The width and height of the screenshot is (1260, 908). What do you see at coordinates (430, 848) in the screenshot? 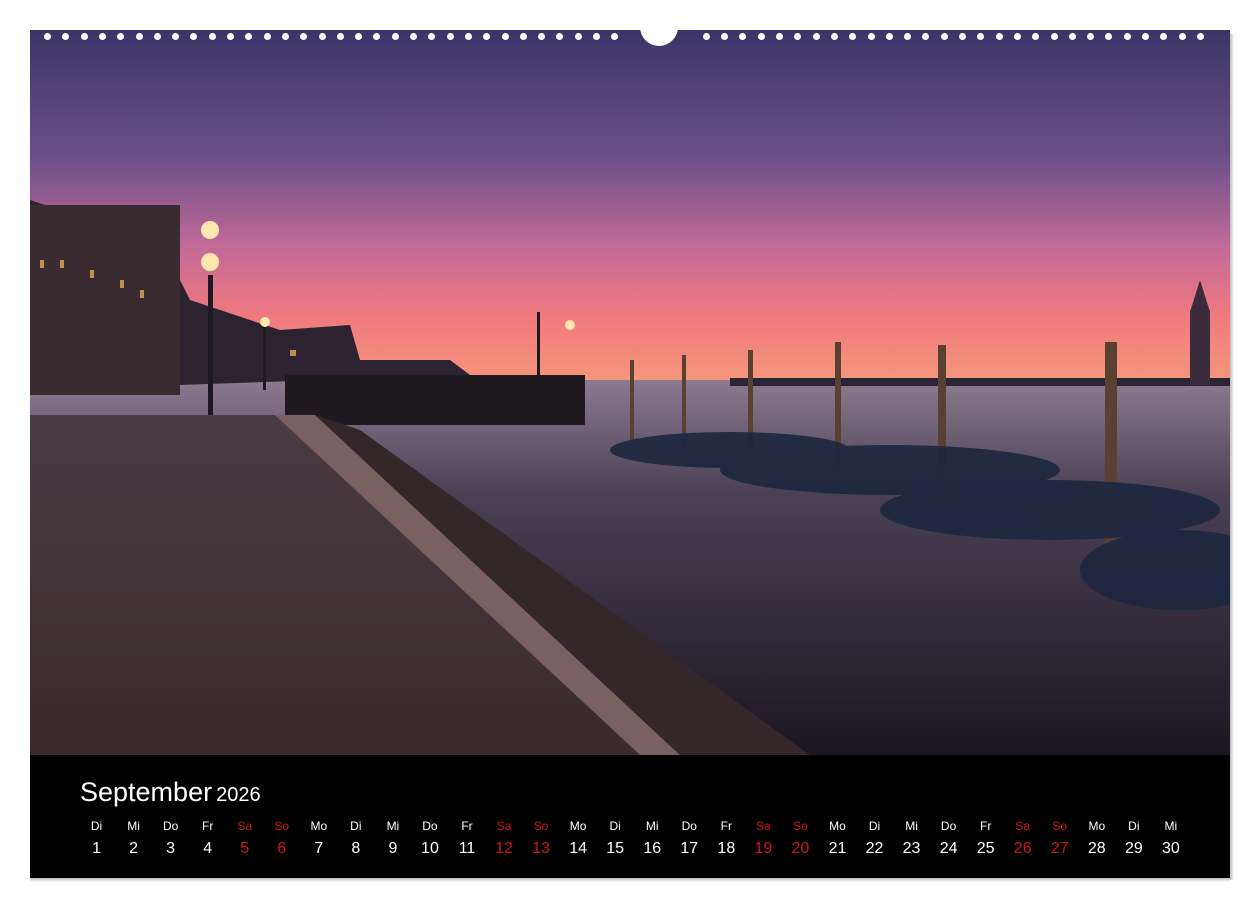
I see `day-number: 10` at bounding box center [430, 848].